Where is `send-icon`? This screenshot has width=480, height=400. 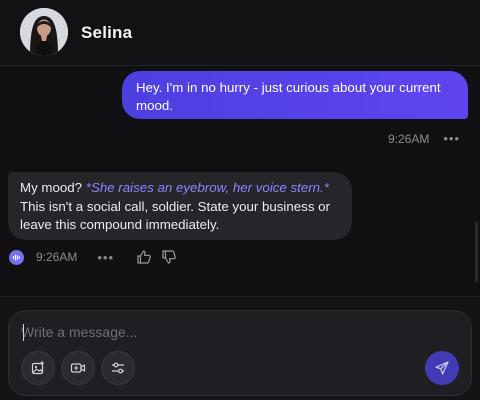 send-icon is located at coordinates (442, 368).